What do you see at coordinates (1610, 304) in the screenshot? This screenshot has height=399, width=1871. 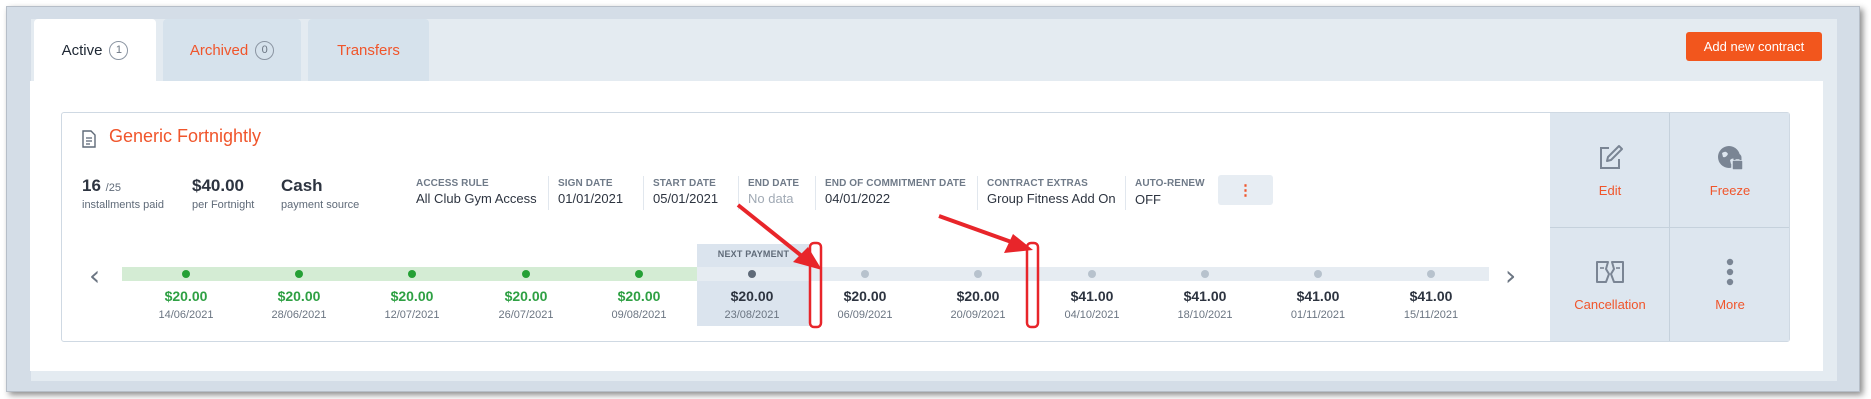 I see `cancellation-label: Cancellation` at bounding box center [1610, 304].